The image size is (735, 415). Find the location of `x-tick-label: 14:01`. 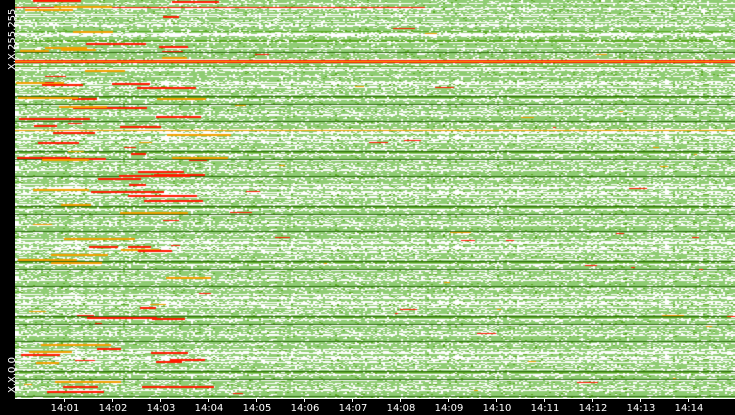

x-tick-label: 14:01 is located at coordinates (65, 408).